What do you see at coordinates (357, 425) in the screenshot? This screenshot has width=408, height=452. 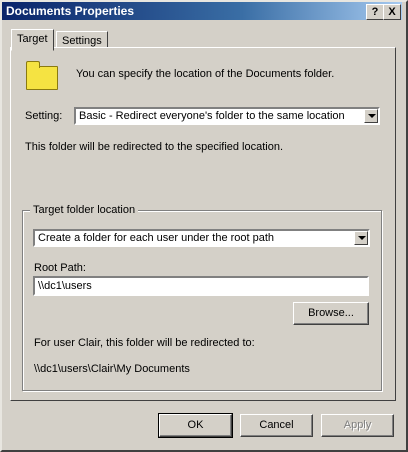 I see `apply-button: Apply` at bounding box center [357, 425].